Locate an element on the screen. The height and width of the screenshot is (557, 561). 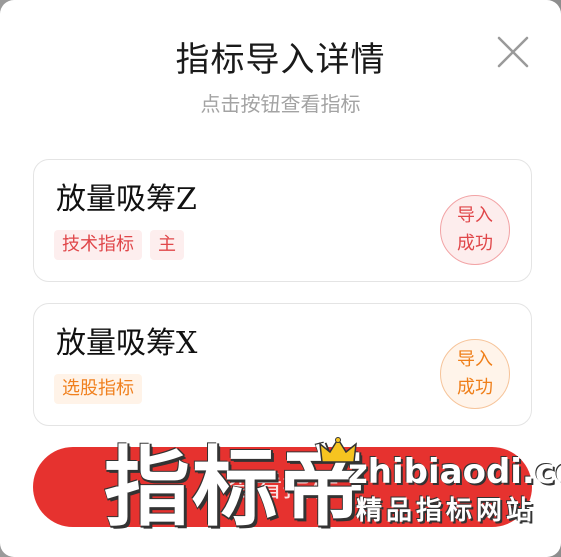
indicator-tag: 选股指标 is located at coordinates (98, 389).